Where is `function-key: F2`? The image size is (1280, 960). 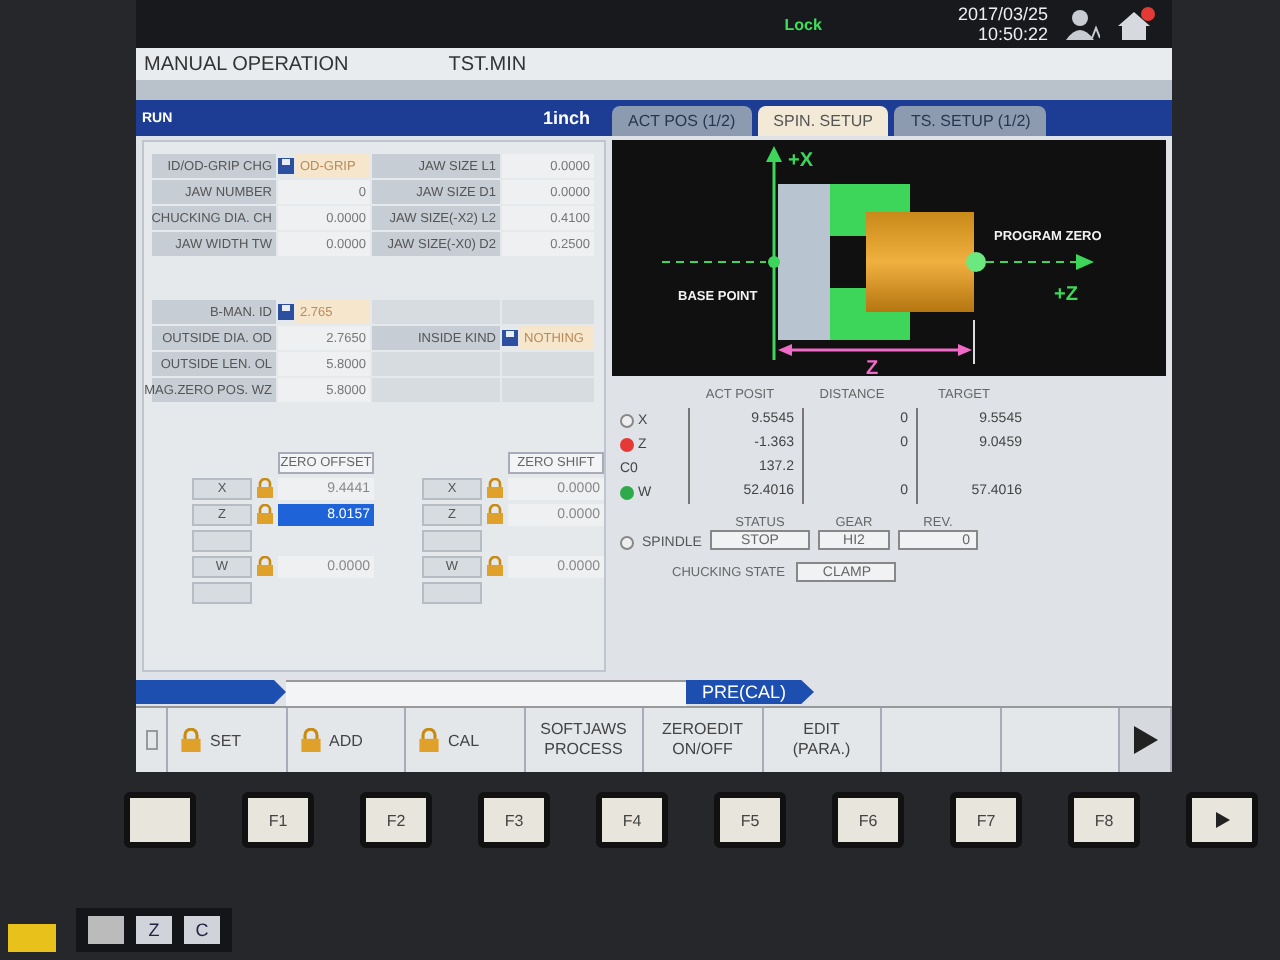
function-key: F2 is located at coordinates (396, 820).